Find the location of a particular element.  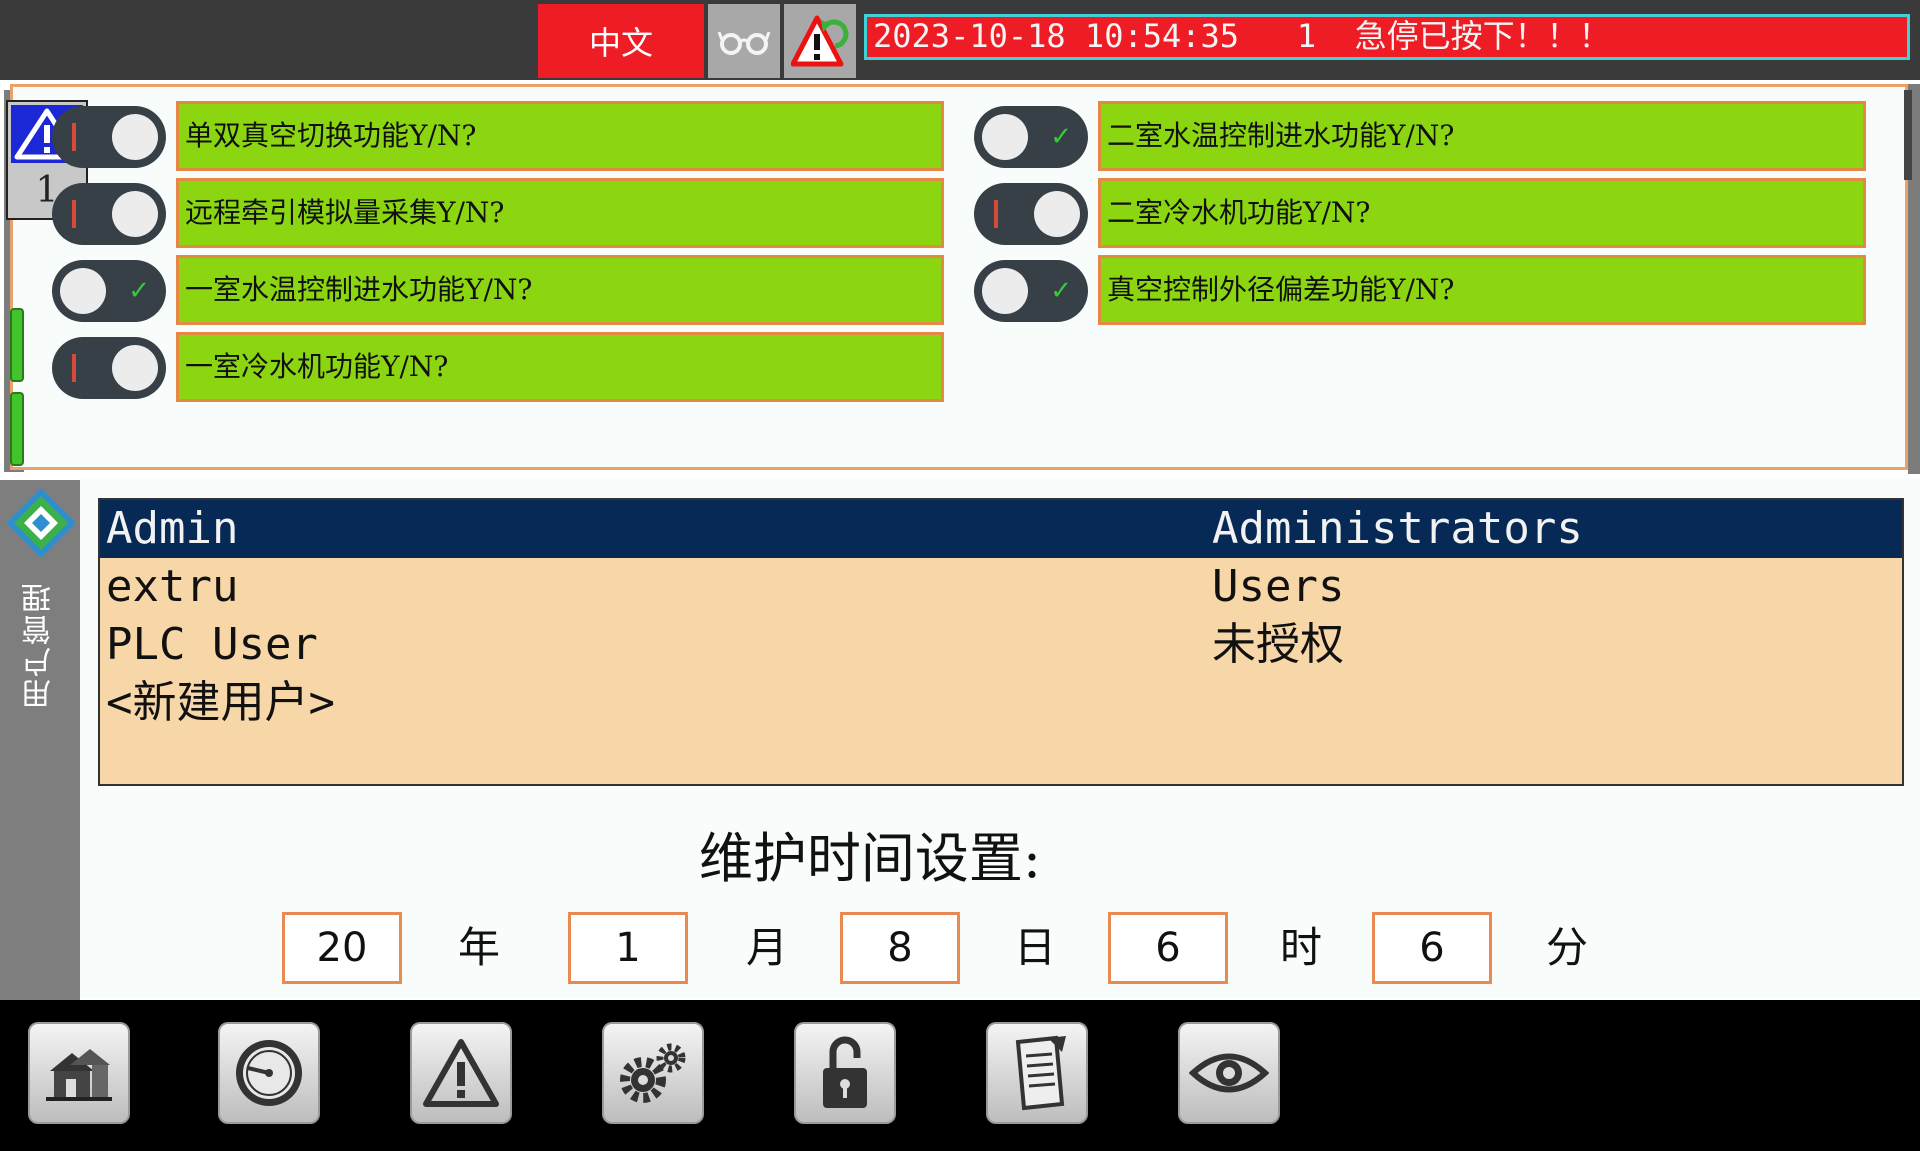

function-label: 二室水温控制进水功能Y/N? is located at coordinates (1482, 136).